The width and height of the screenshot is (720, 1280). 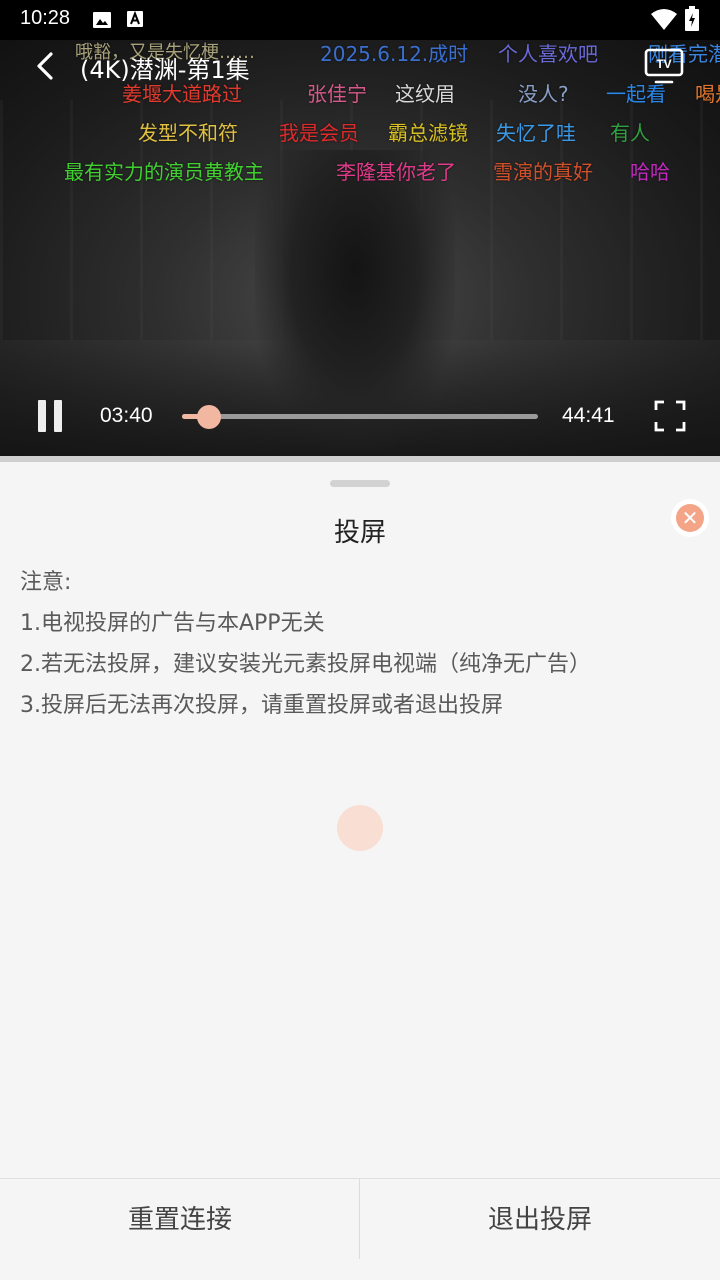 What do you see at coordinates (305, 664) in the screenshot?
I see `notice-line: 2.若无法投屏，建议安装光元素投屏电视端（纯净无广告）` at bounding box center [305, 664].